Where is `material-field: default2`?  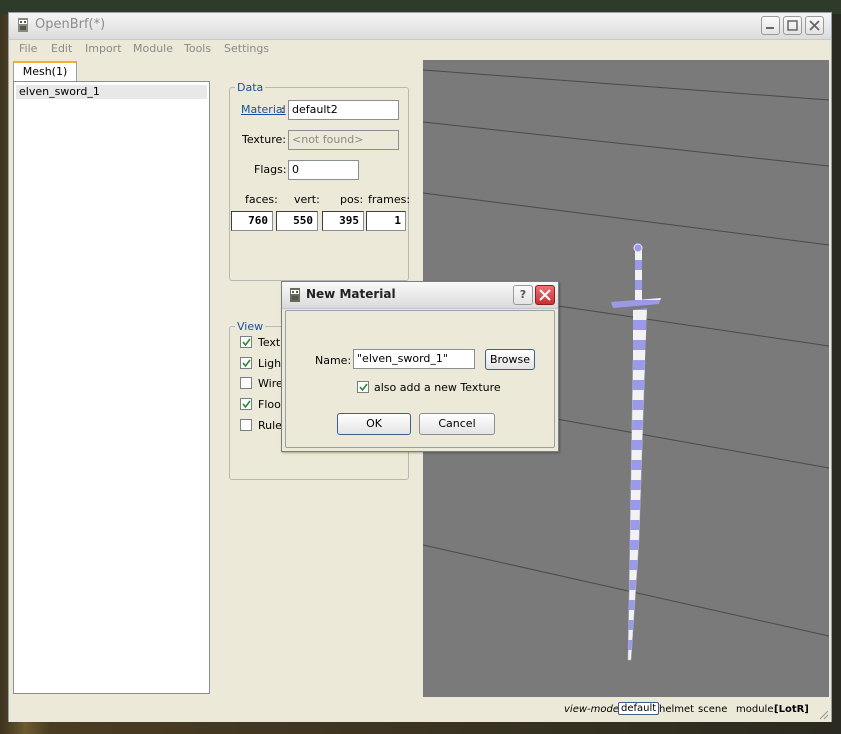 material-field: default2 is located at coordinates (343, 110).